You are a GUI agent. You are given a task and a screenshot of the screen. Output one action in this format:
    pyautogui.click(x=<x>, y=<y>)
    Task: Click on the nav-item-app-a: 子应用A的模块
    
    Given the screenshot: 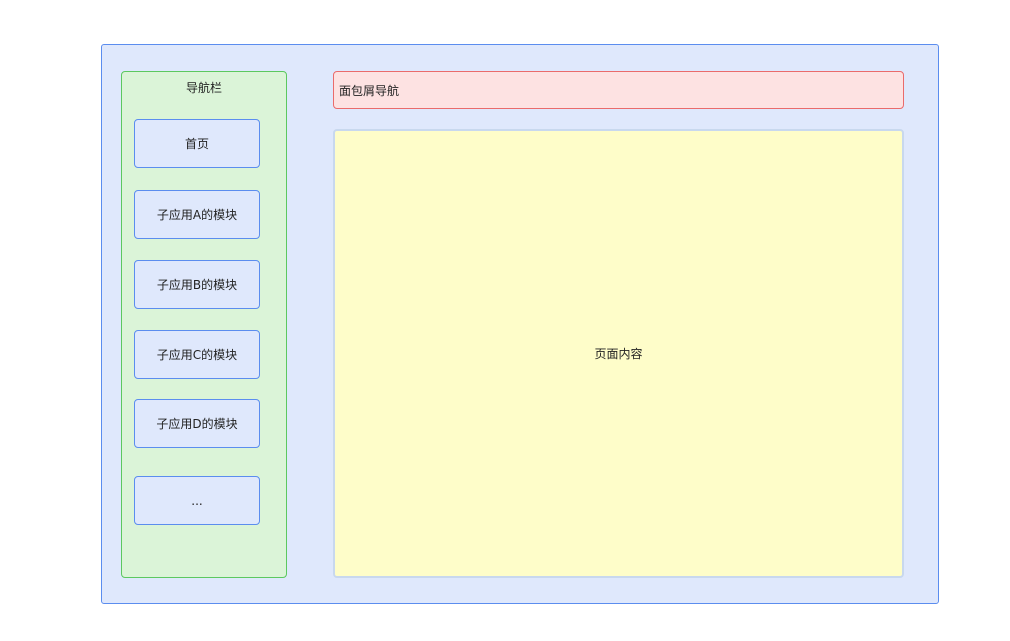 What is the action you would take?
    pyautogui.click(x=197, y=214)
    